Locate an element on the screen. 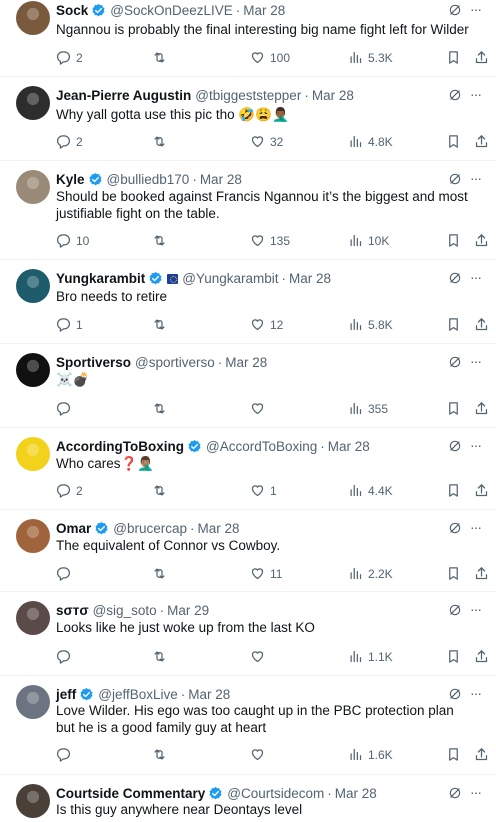 The height and width of the screenshot is (822, 496). display-name: sσтσ is located at coordinates (72, 610).